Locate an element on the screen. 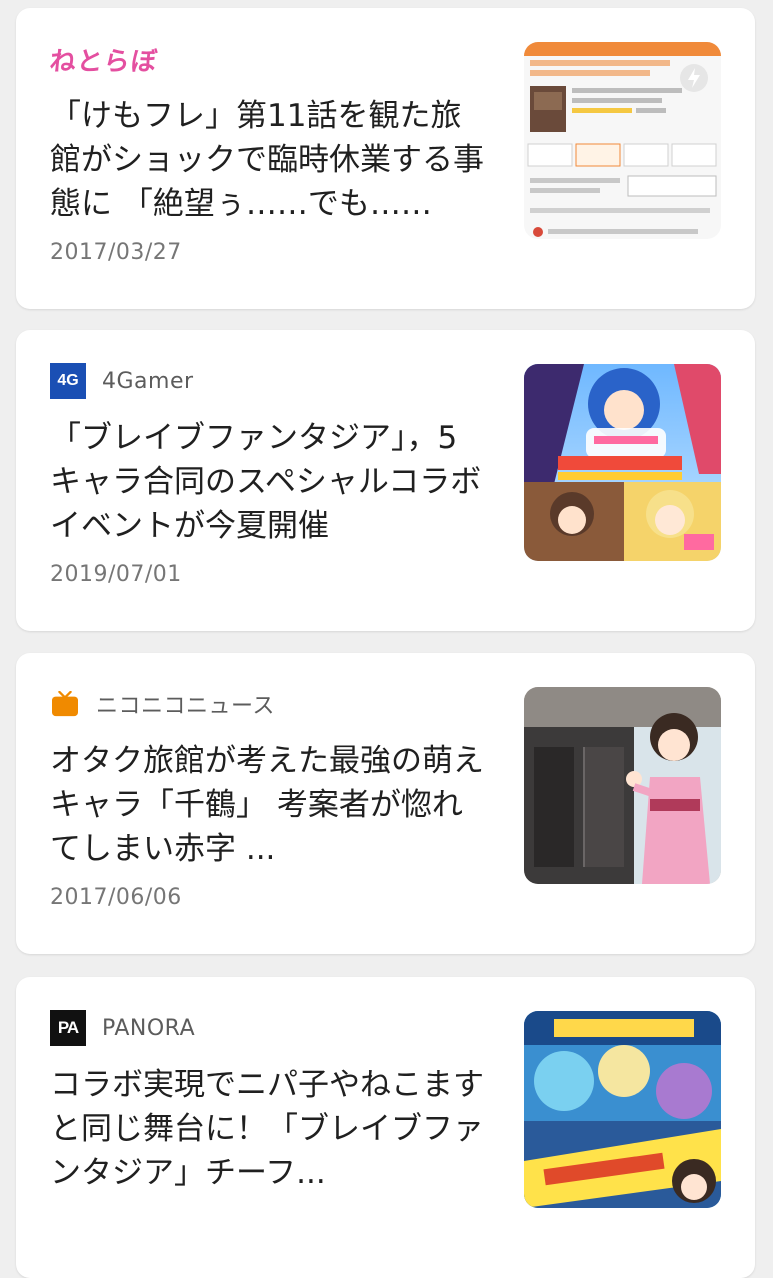 The height and width of the screenshot is (1278, 773). game-banner-art-icon is located at coordinates (622, 1109).